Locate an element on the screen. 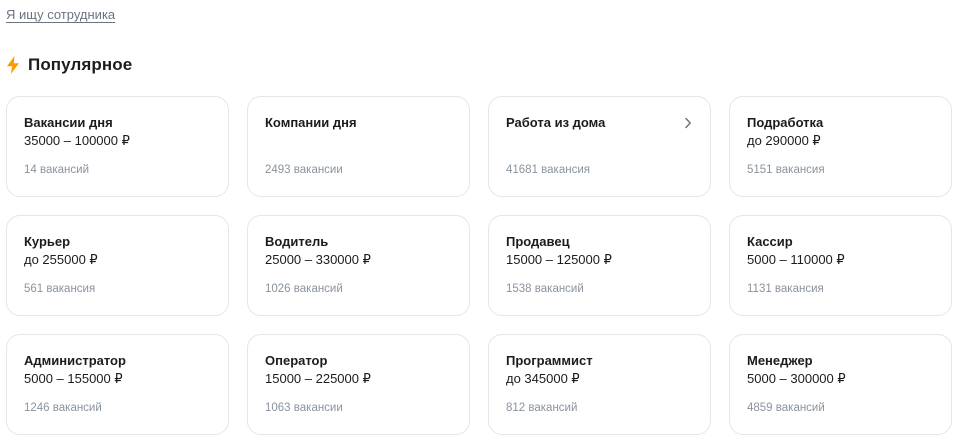 The width and height of the screenshot is (957, 447). card-vacancy-count: 1246 вакансий is located at coordinates (63, 408).